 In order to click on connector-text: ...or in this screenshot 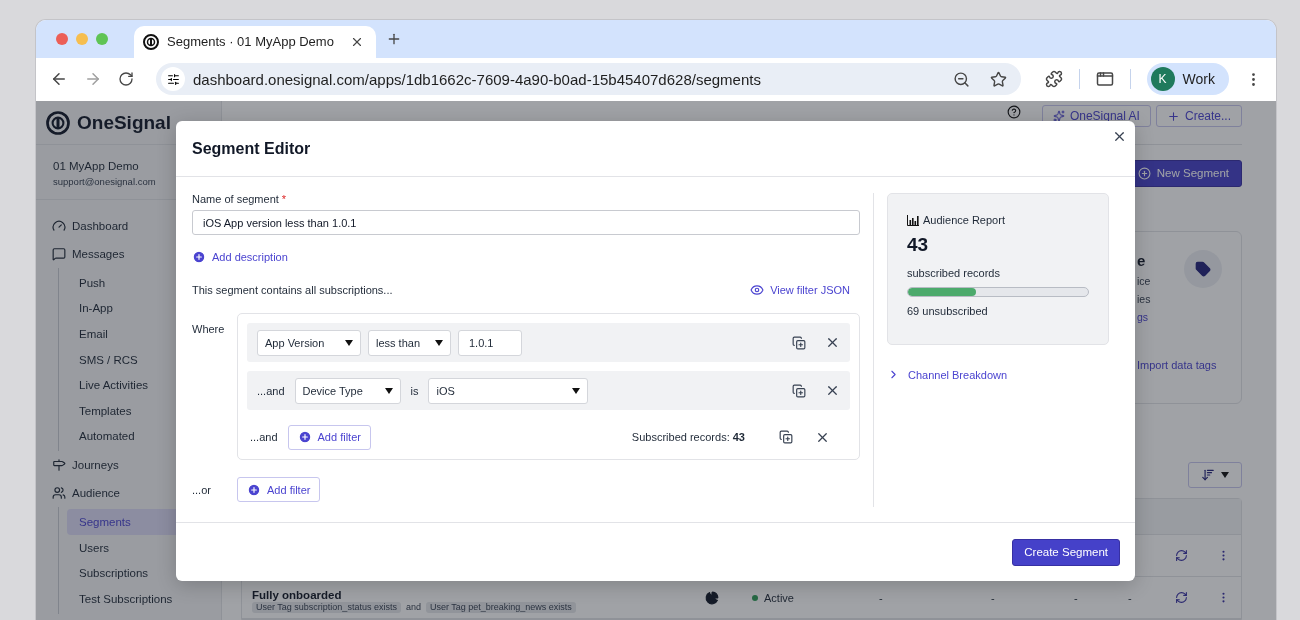, I will do `click(202, 489)`.